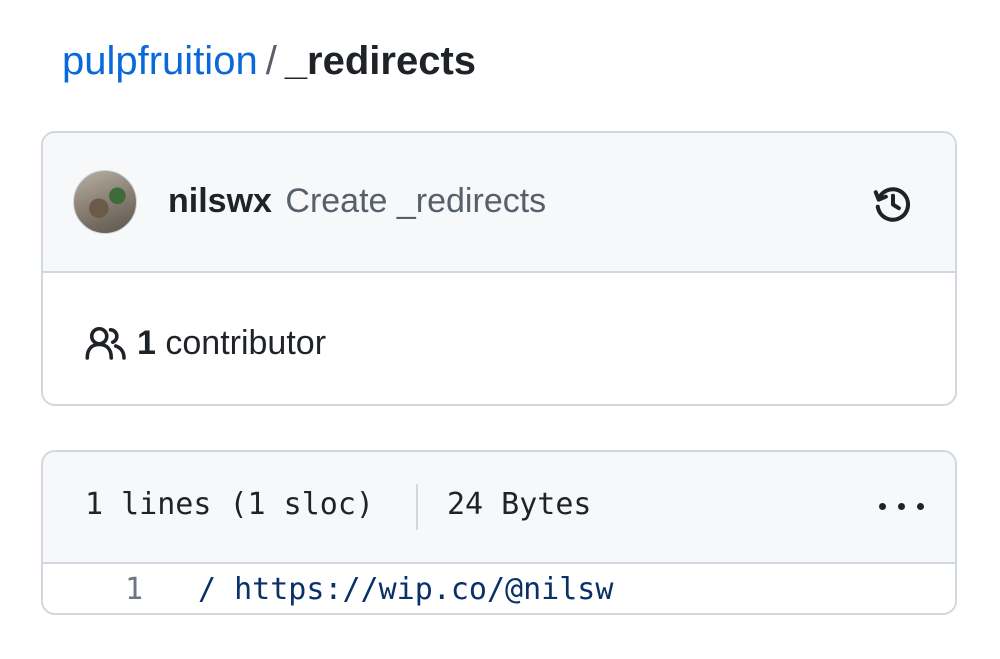 The height and width of the screenshot is (659, 1000). Describe the element at coordinates (105, 343) in the screenshot. I see `people-icon` at that location.